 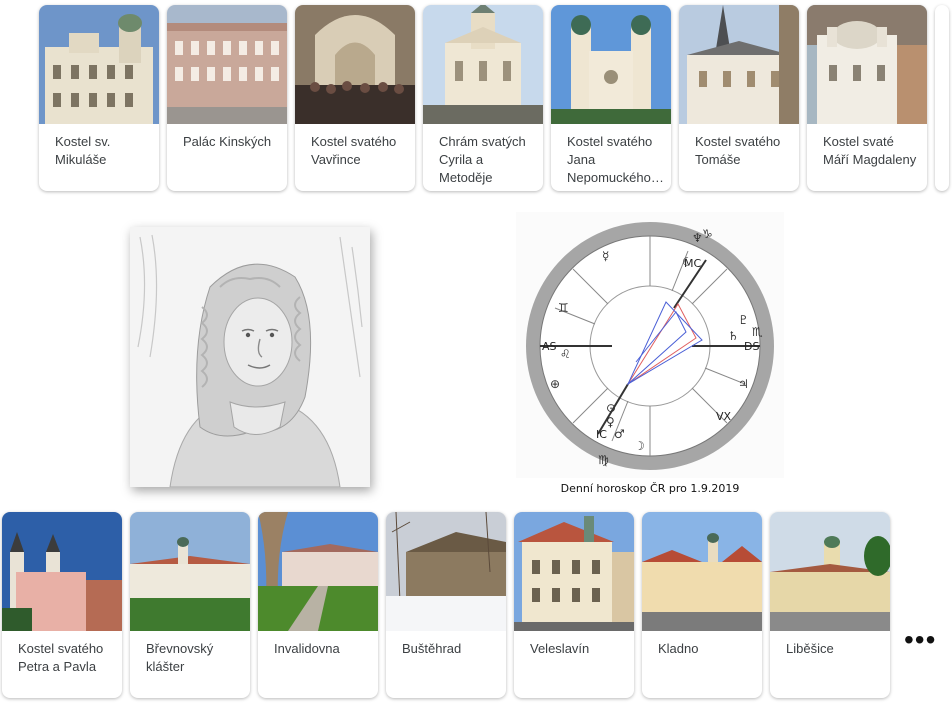 I want to click on scorpio-sign-icon: ♏, so click(x=757, y=332).